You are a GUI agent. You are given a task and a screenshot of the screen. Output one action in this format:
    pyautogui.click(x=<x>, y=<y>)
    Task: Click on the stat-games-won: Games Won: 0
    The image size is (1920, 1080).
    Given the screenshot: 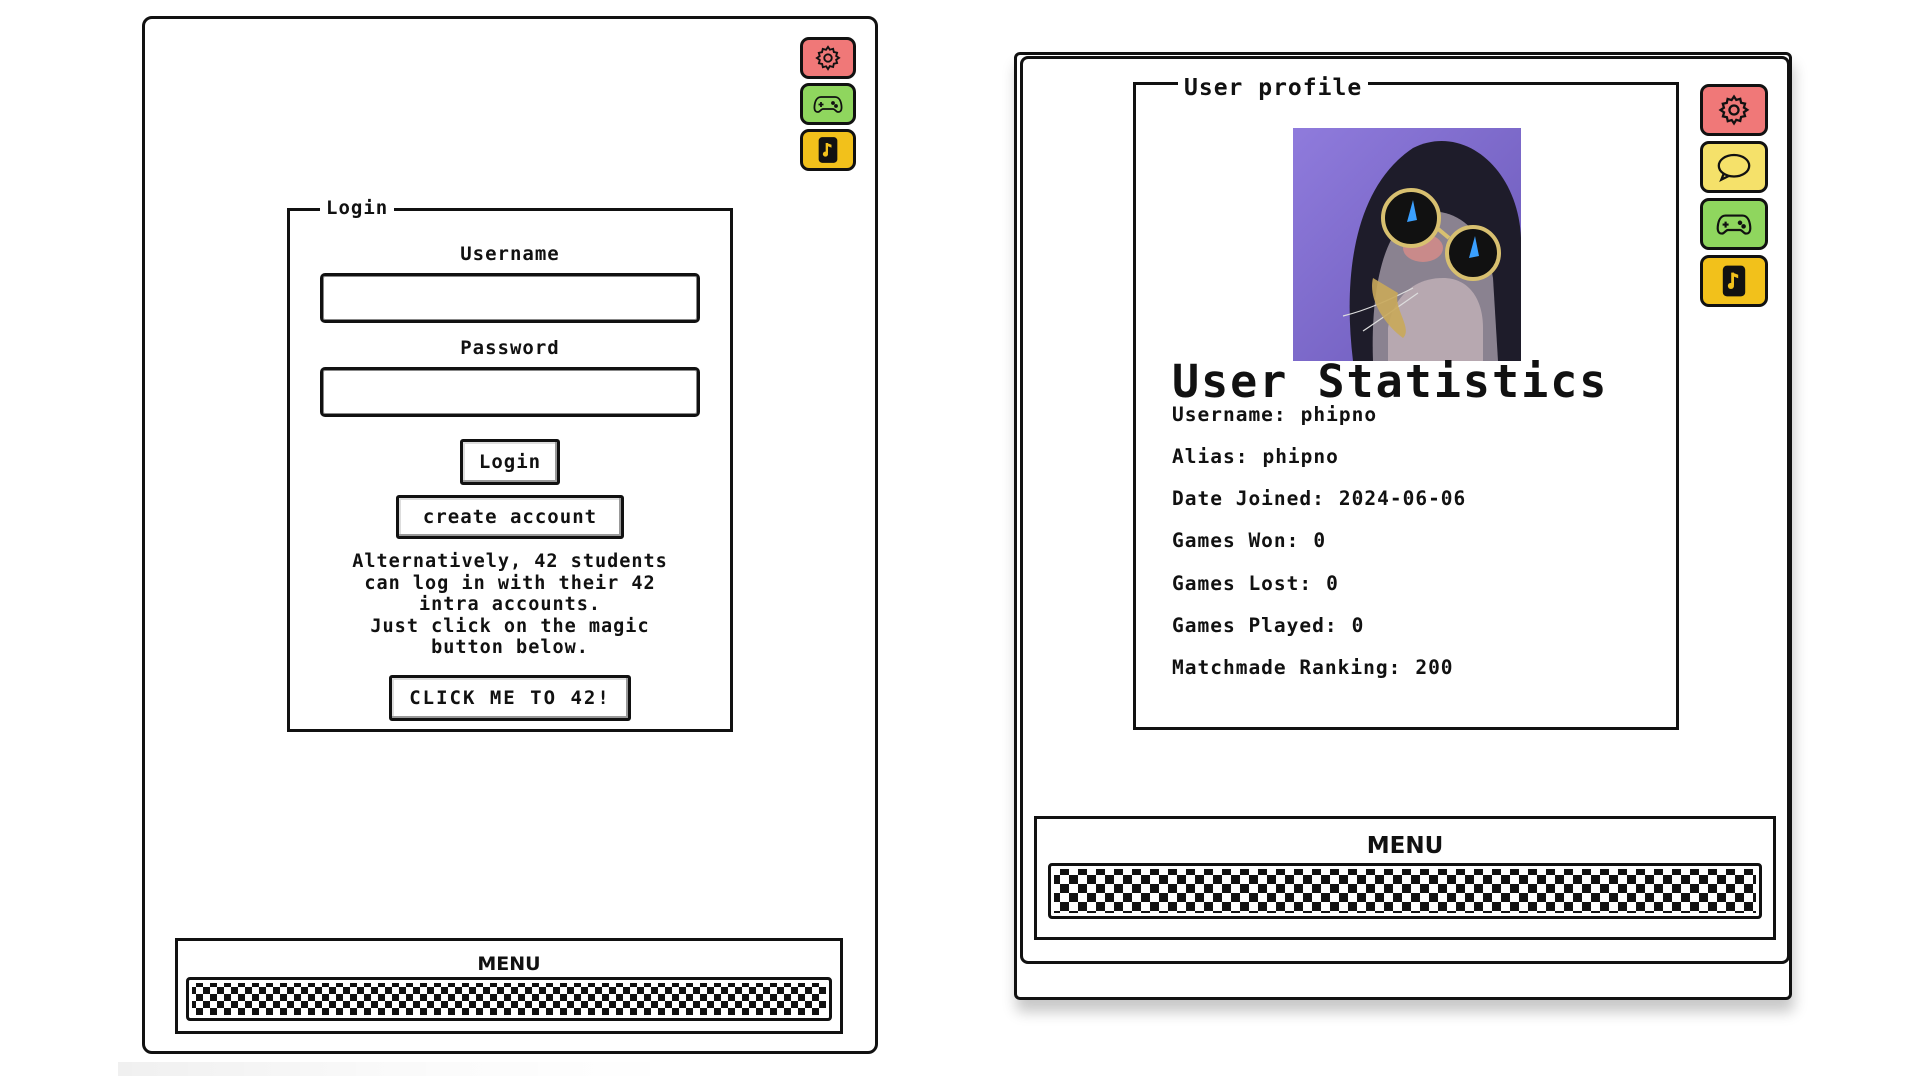 What is the action you would take?
    pyautogui.click(x=1249, y=540)
    